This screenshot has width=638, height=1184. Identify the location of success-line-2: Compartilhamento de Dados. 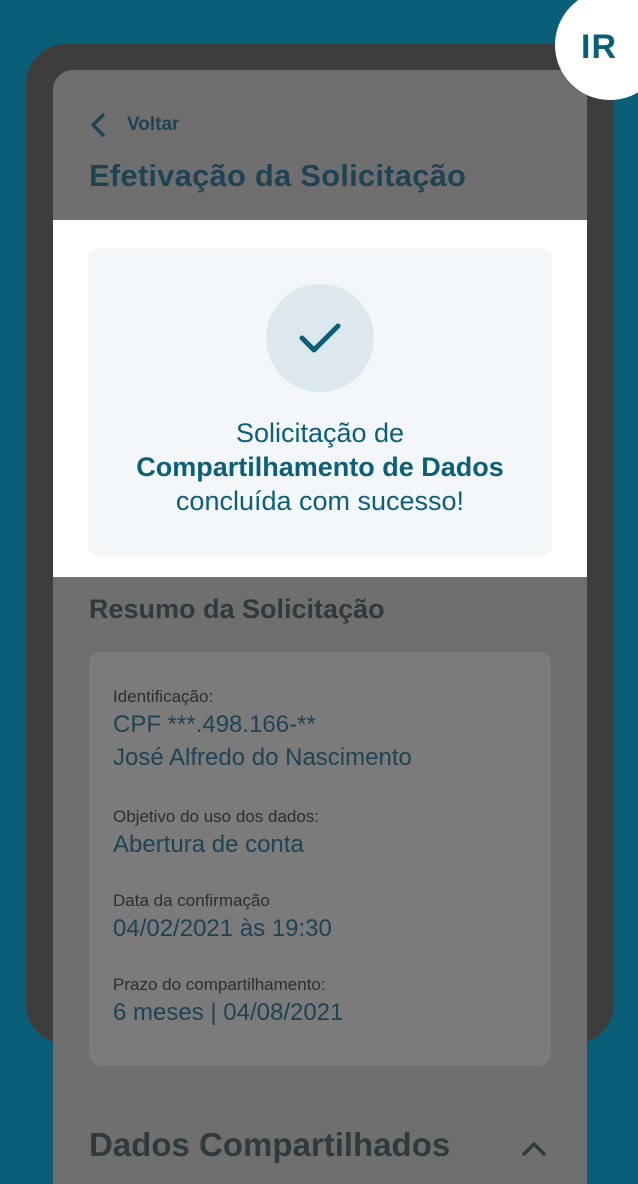
(320, 467).